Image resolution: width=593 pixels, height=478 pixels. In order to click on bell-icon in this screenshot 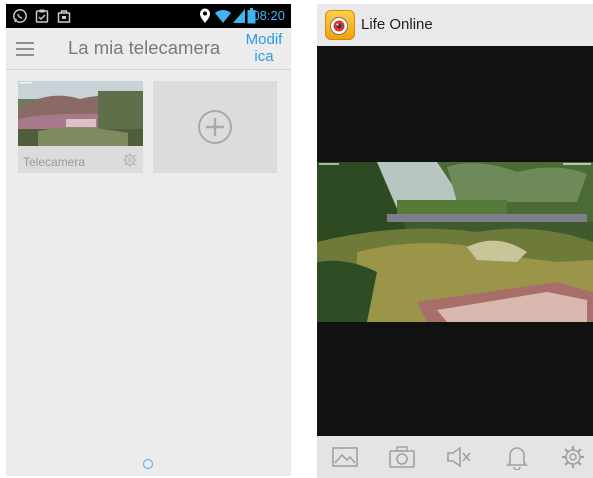, I will do `click(517, 457)`.